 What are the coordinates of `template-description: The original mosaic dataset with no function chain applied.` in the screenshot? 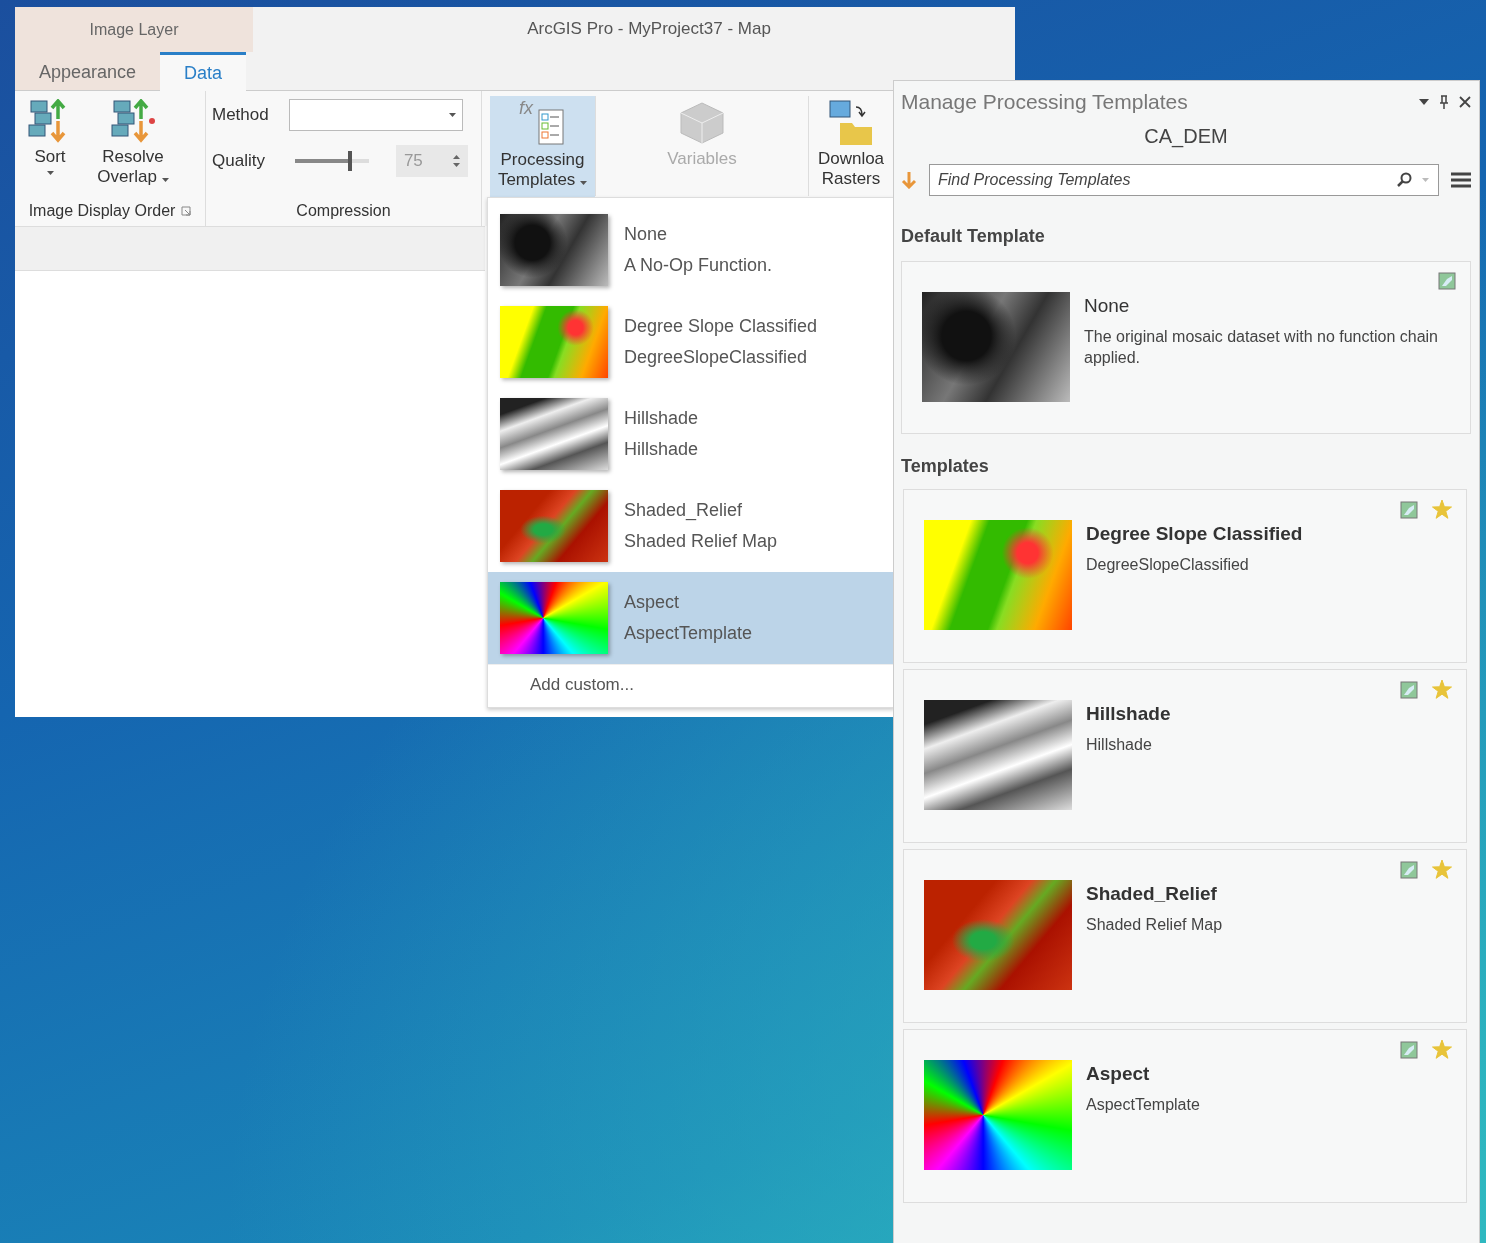 It's located at (1261, 347).